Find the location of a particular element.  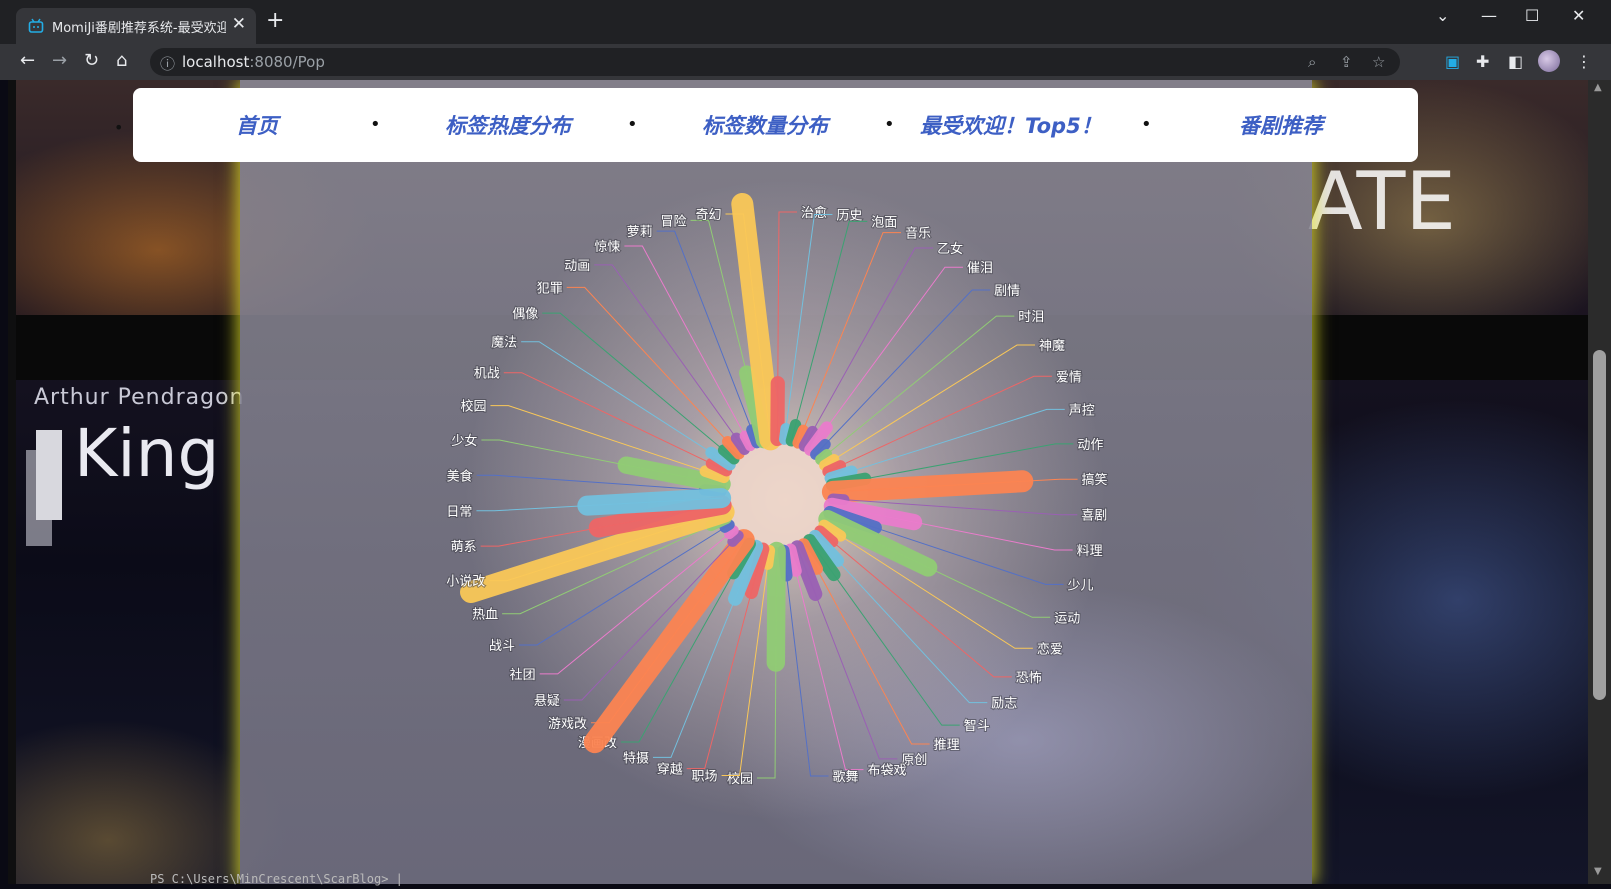

category-label: 机战 is located at coordinates (487, 374).